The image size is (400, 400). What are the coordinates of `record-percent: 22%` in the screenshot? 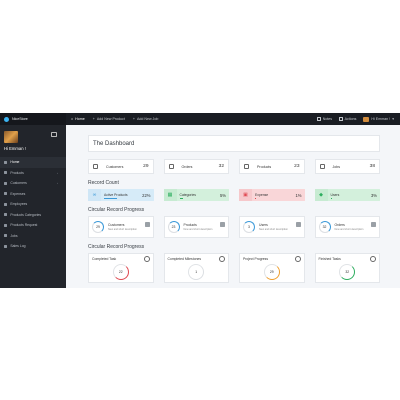 It's located at (146, 195).